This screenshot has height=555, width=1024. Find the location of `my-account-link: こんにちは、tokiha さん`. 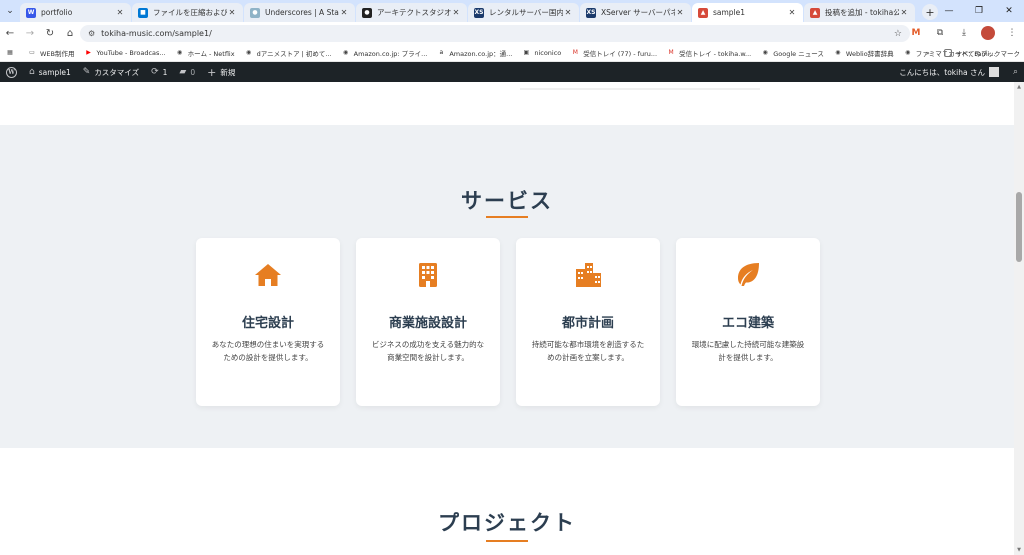

my-account-link: こんにちは、tokiha さん is located at coordinates (950, 72).